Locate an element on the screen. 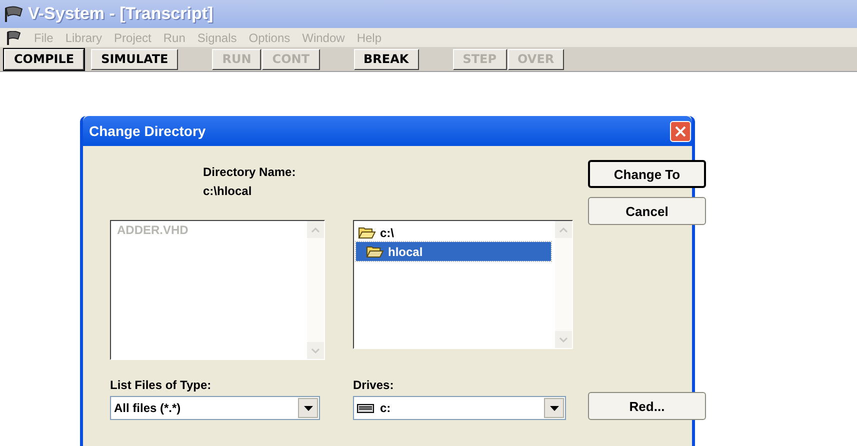 Image resolution: width=857 pixels, height=446 pixels. close-button is located at coordinates (680, 131).